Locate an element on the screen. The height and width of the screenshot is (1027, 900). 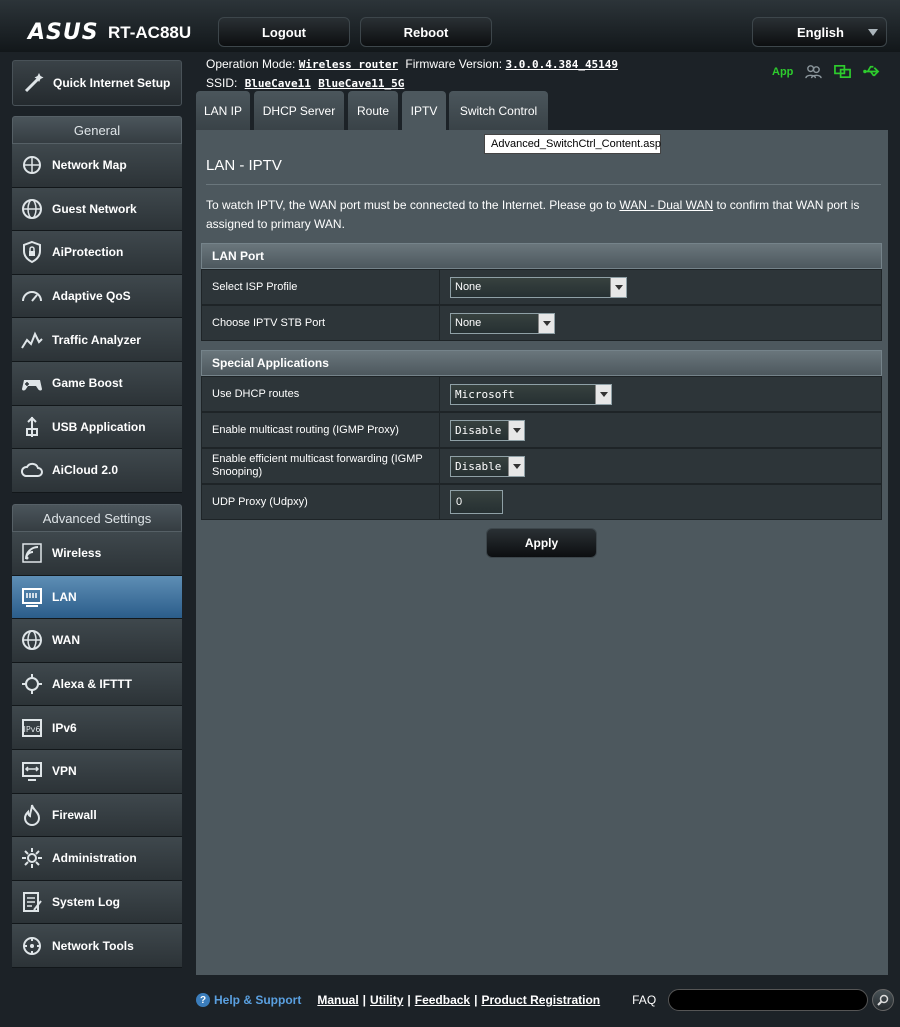
sidebar-item-ipv6: IPv6 IPv6 is located at coordinates (97, 728).